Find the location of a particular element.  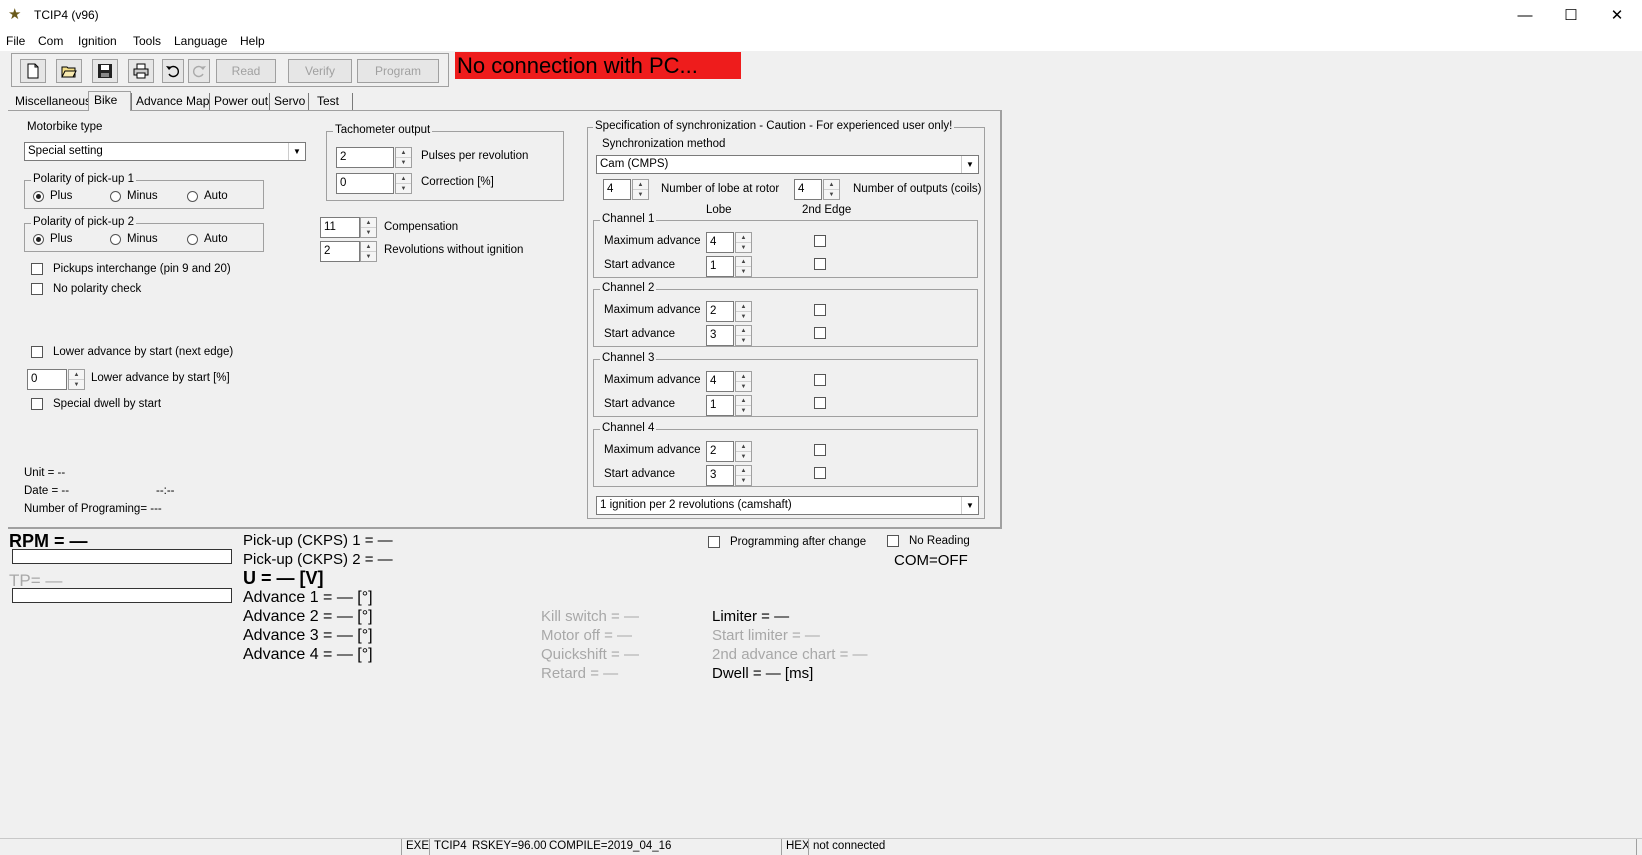

channel-1-start-advance-input: 1 is located at coordinates (720, 266).